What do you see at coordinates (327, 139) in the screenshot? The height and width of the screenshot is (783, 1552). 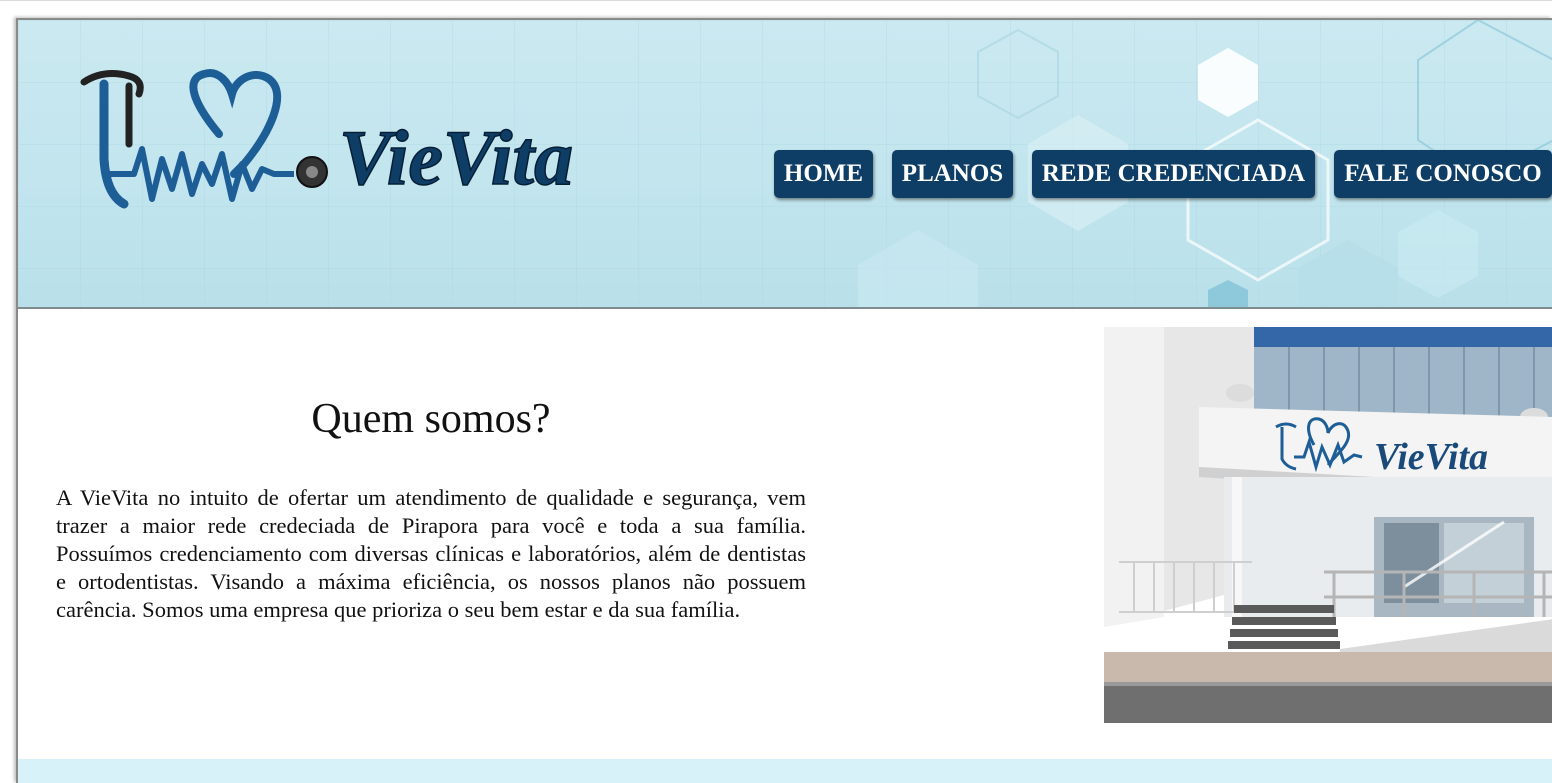 I see `vievita-logo: VieVita` at bounding box center [327, 139].